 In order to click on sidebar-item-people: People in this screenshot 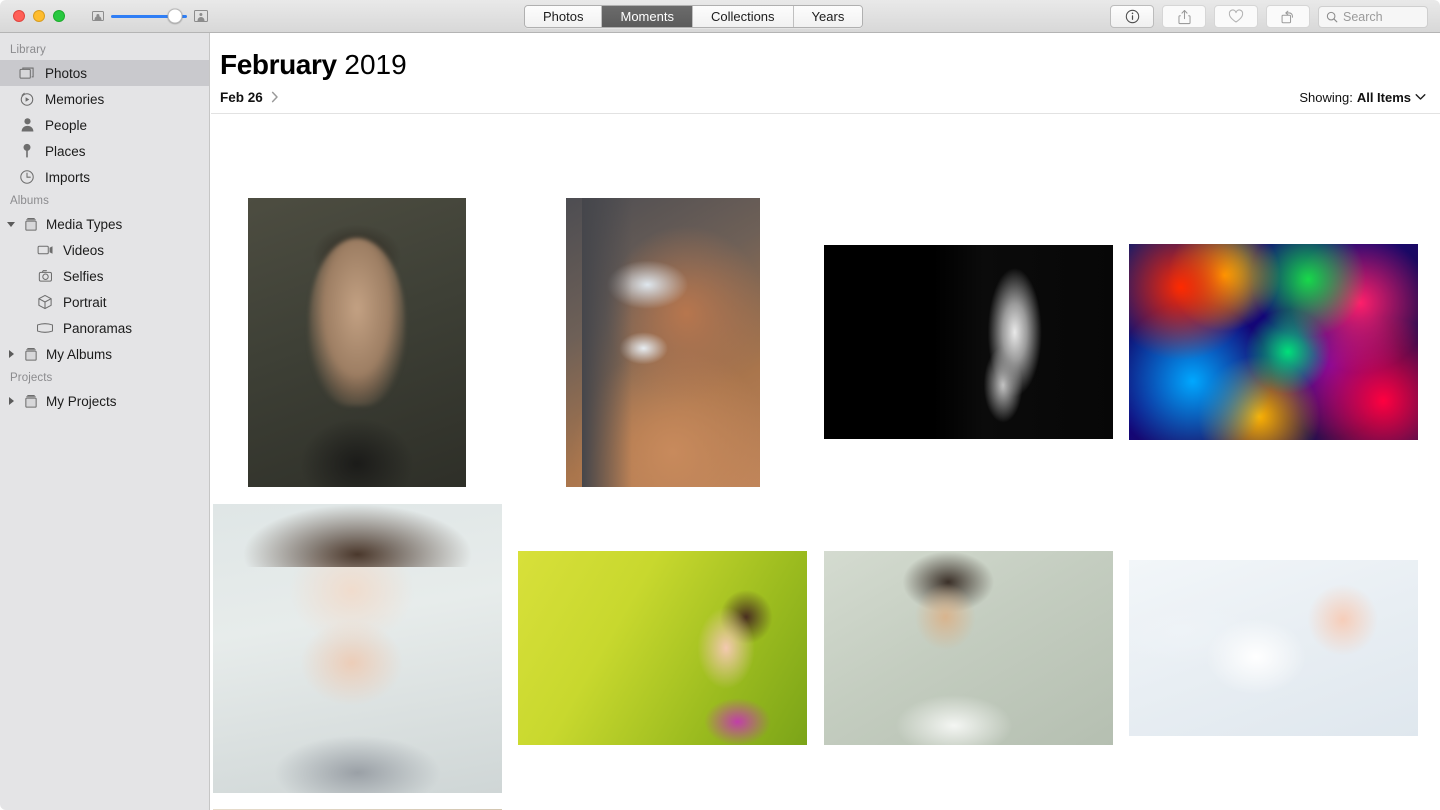, I will do `click(104, 125)`.